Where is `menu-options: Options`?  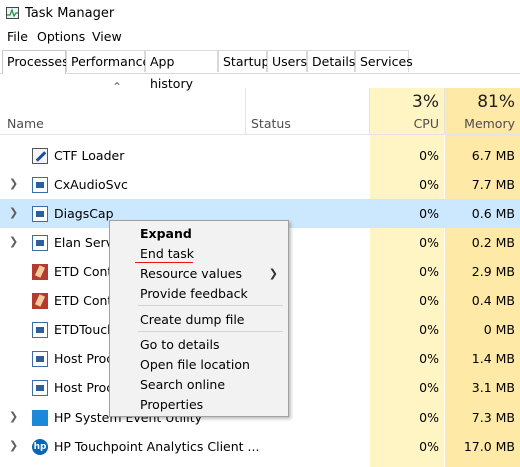 menu-options: Options is located at coordinates (61, 36).